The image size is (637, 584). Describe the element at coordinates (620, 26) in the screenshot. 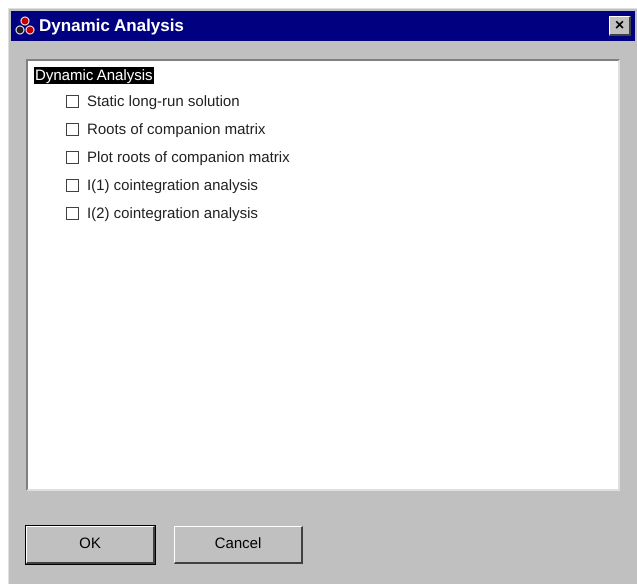

I see `close-button: ×` at that location.